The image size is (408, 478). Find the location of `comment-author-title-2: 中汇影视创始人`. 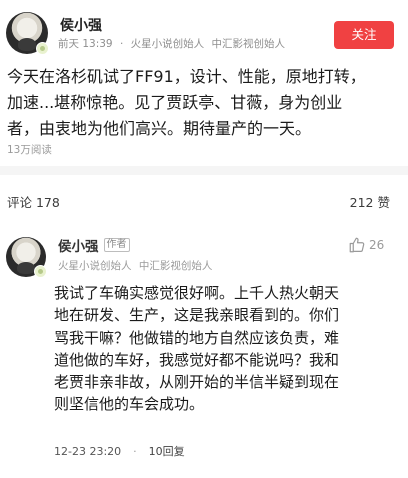

comment-author-title-2: 中汇影视创始人 is located at coordinates (175, 266).